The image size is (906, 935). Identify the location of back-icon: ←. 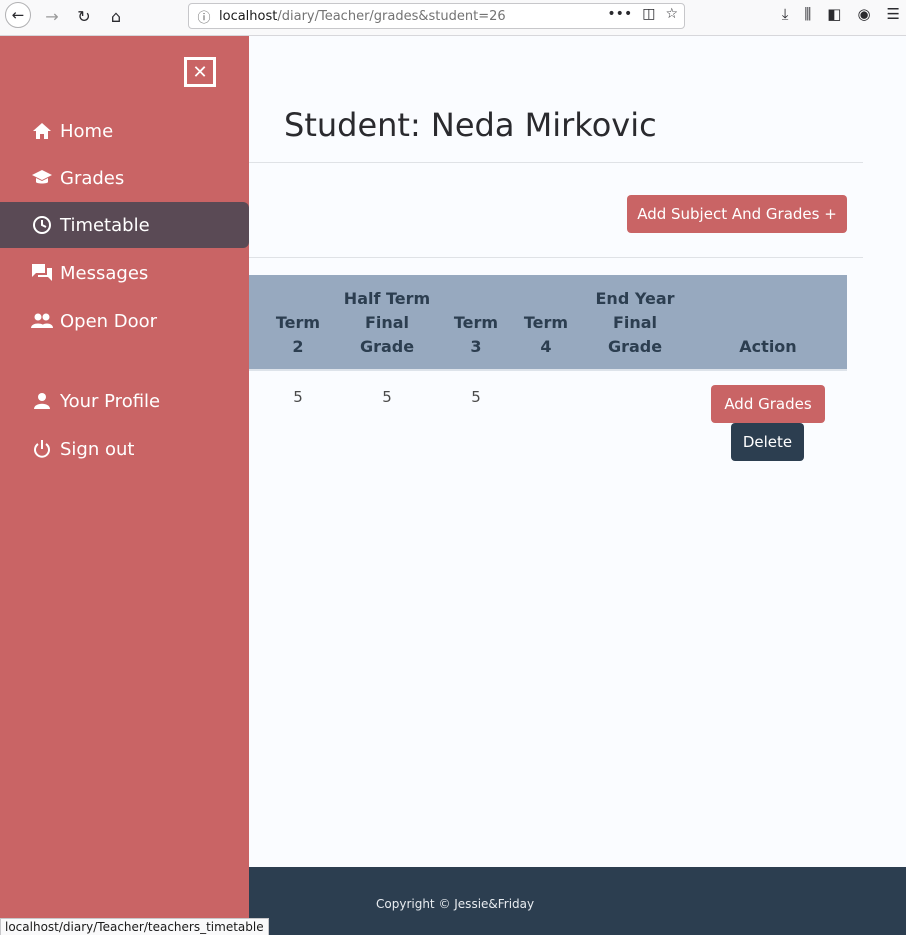
(18, 15).